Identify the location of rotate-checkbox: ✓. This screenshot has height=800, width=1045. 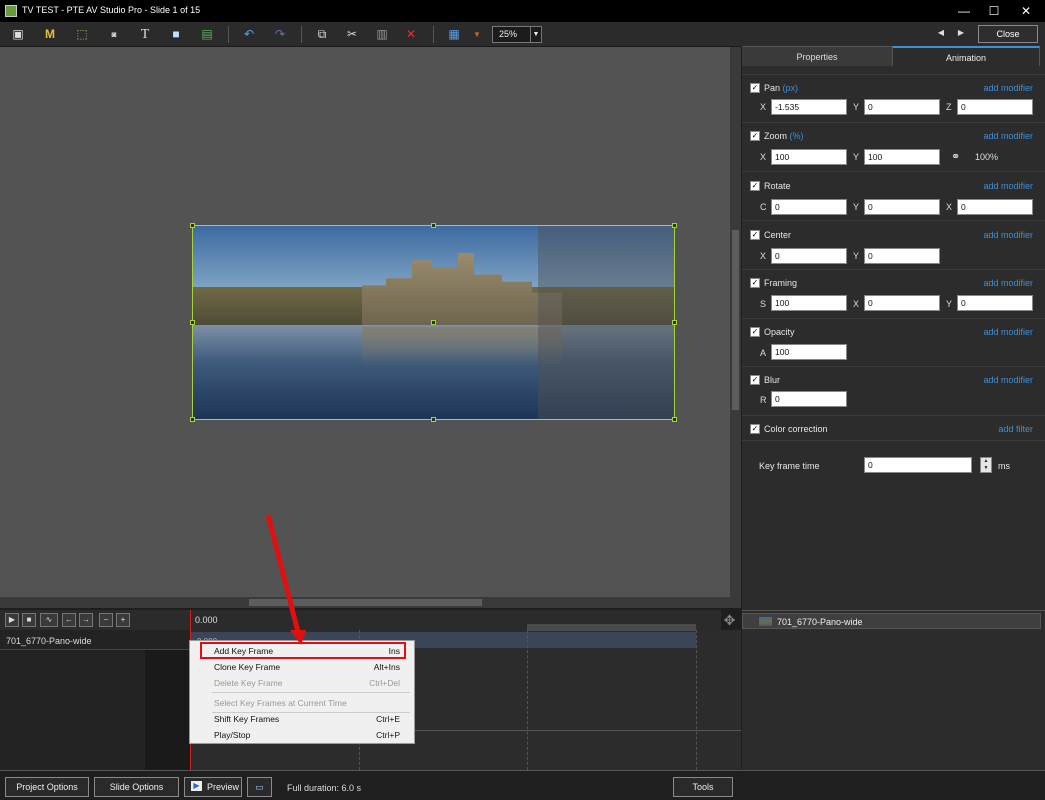
(755, 186).